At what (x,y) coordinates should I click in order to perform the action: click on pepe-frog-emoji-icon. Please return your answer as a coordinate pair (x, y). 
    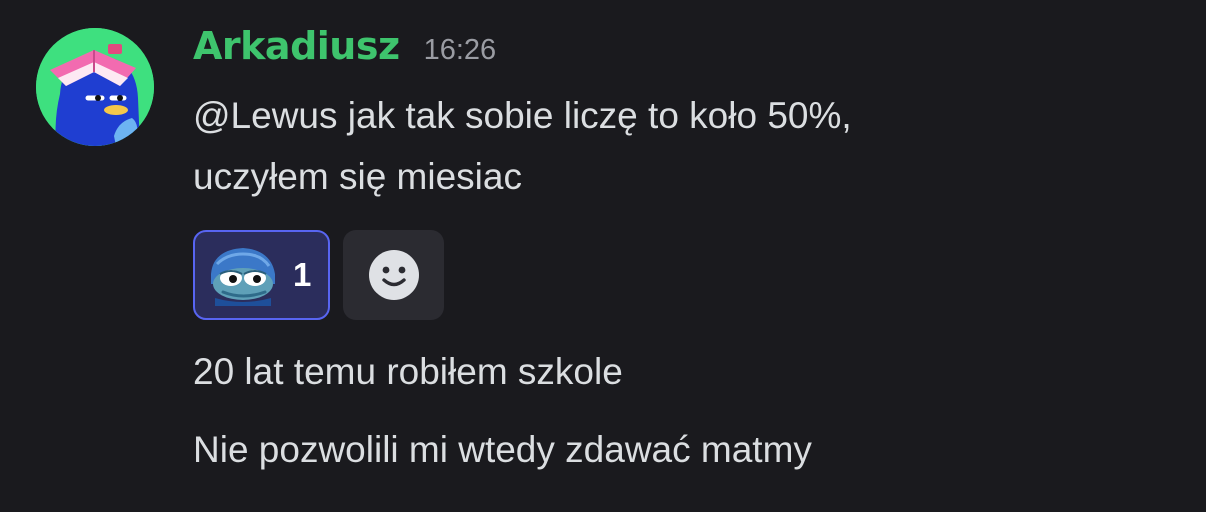
    Looking at the image, I should click on (243, 277).